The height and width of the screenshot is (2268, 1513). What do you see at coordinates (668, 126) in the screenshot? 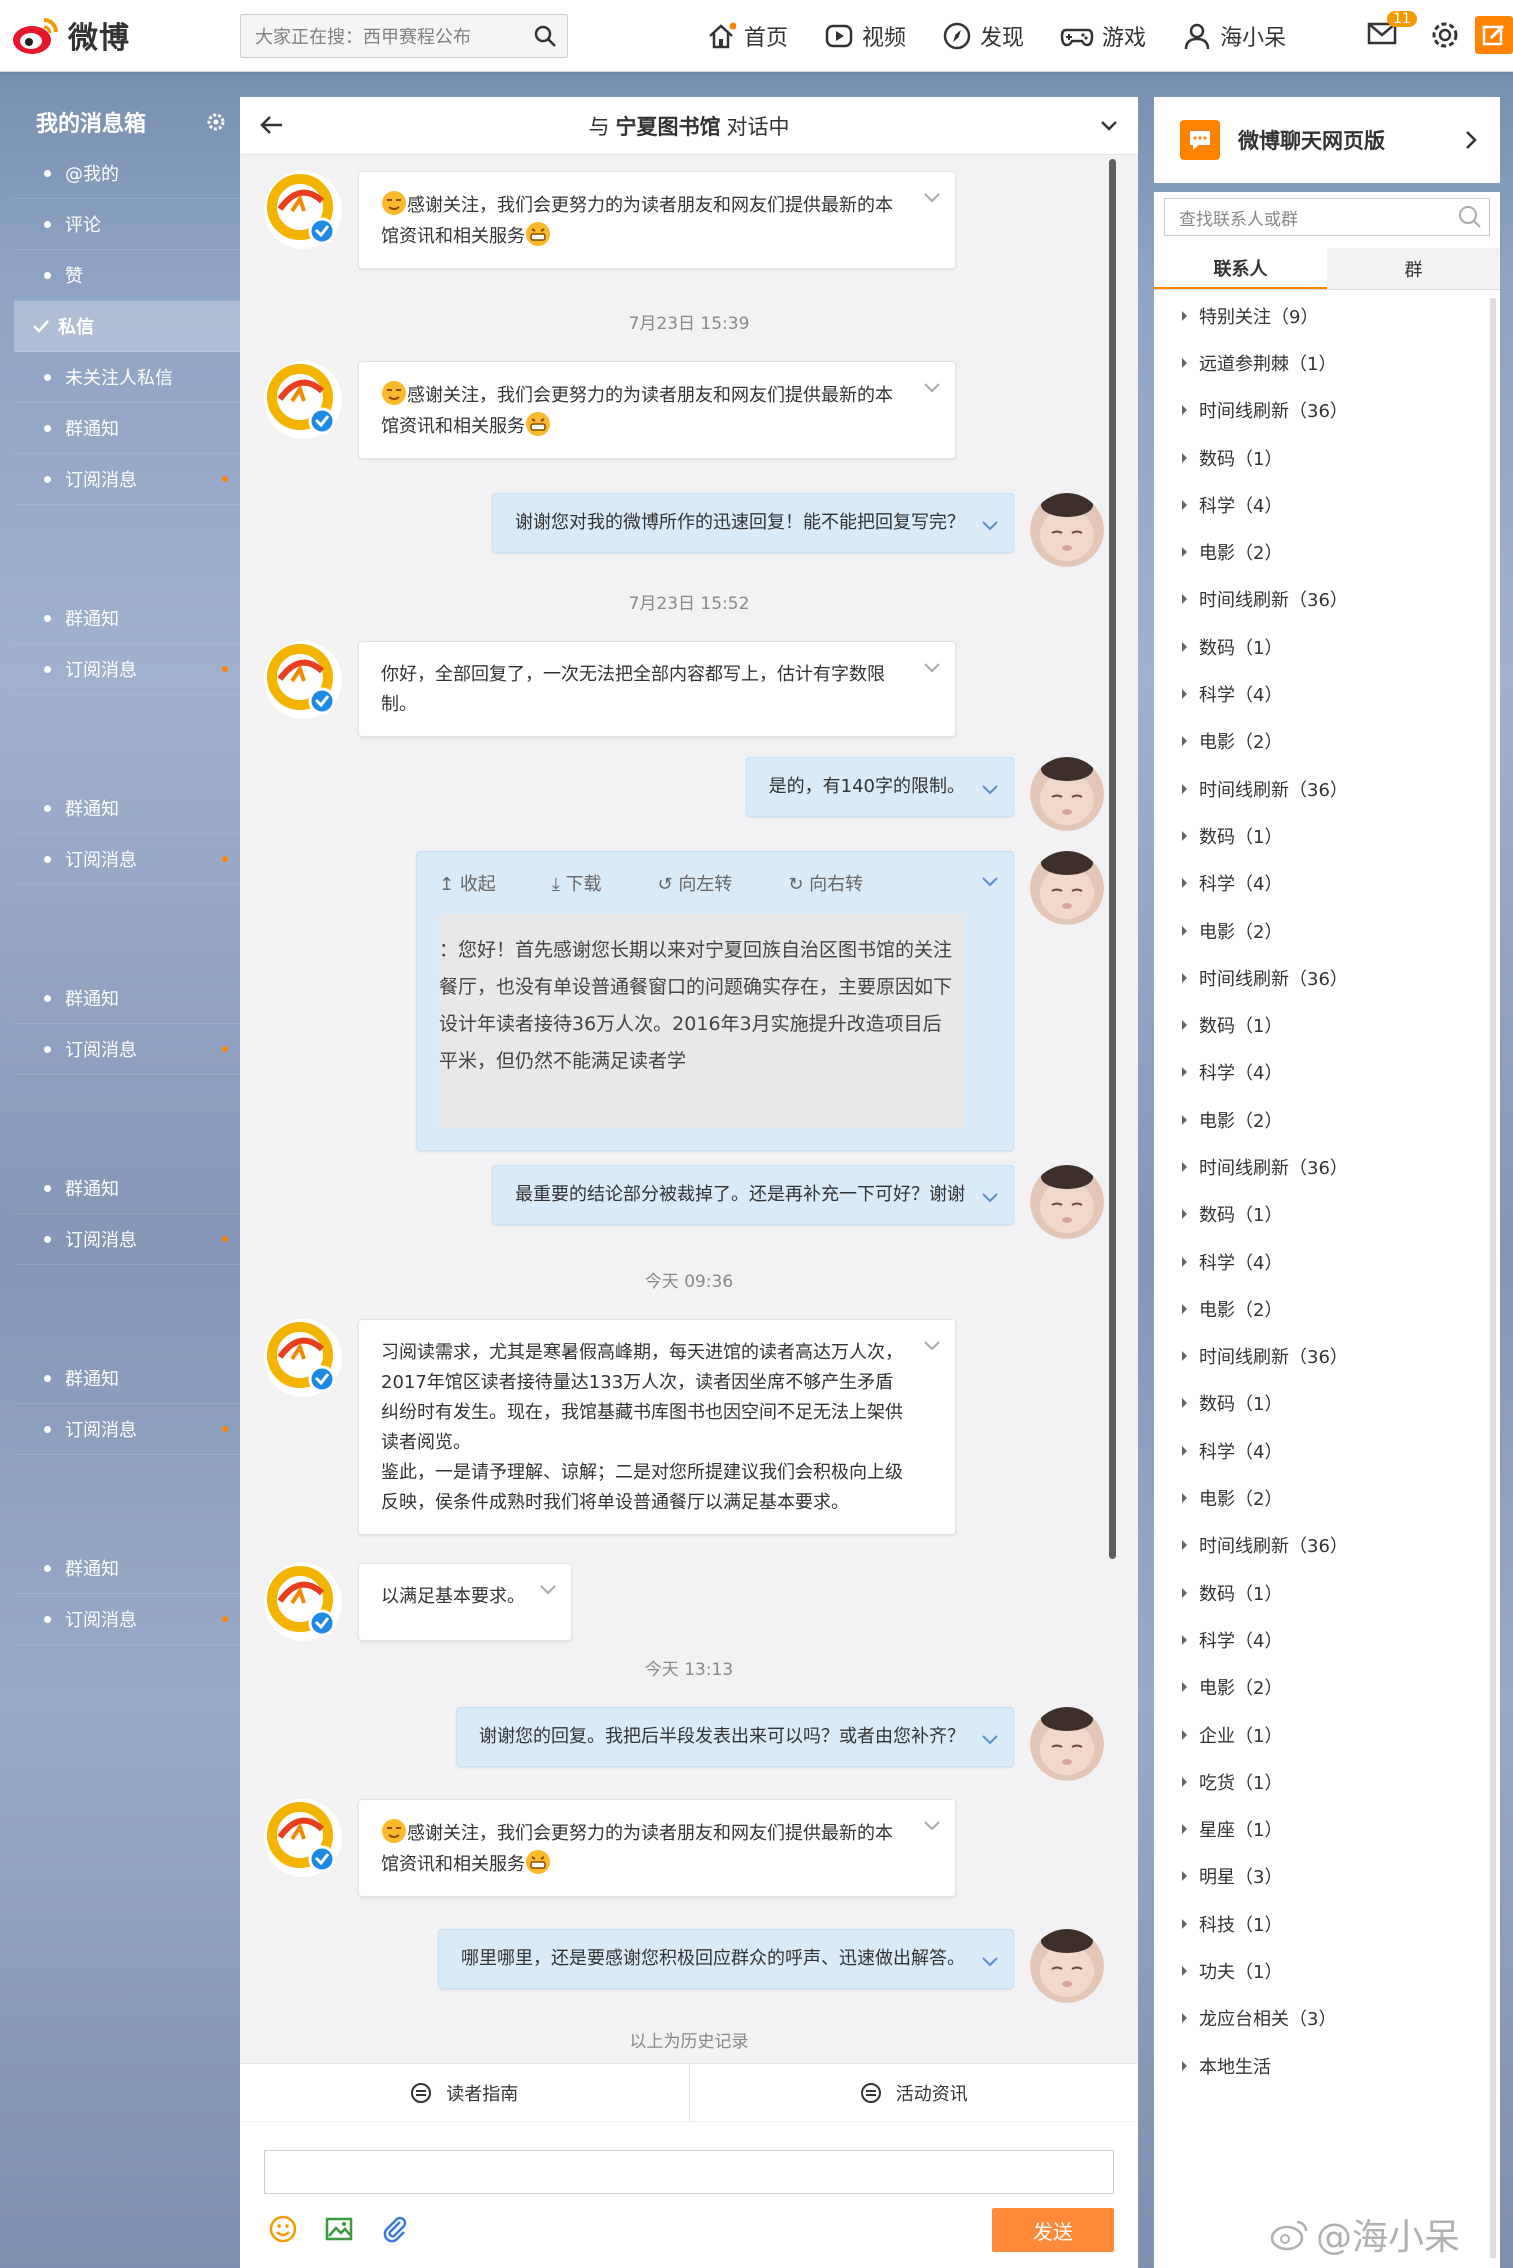
I see `chat-partner-name: 宁夏图书馆` at bounding box center [668, 126].